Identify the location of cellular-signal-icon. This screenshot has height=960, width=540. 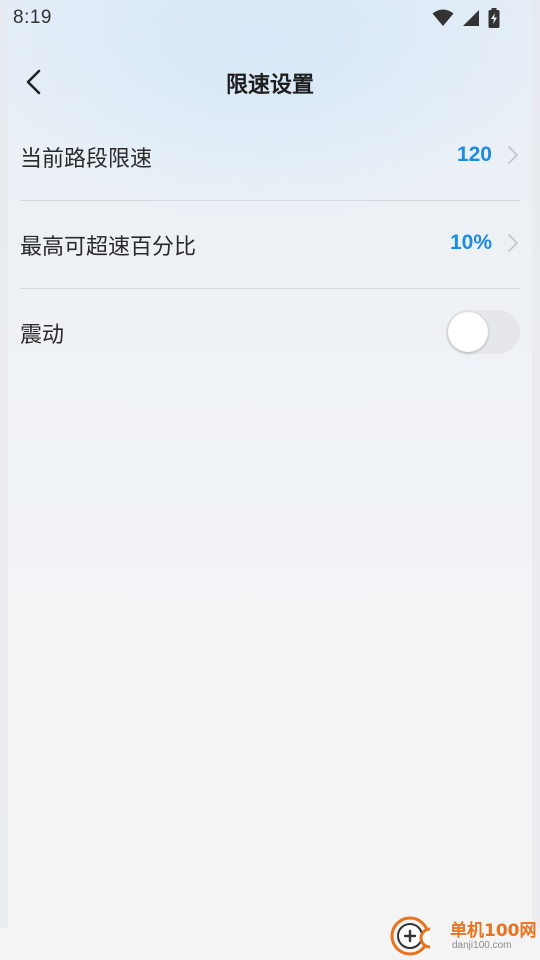
(471, 18).